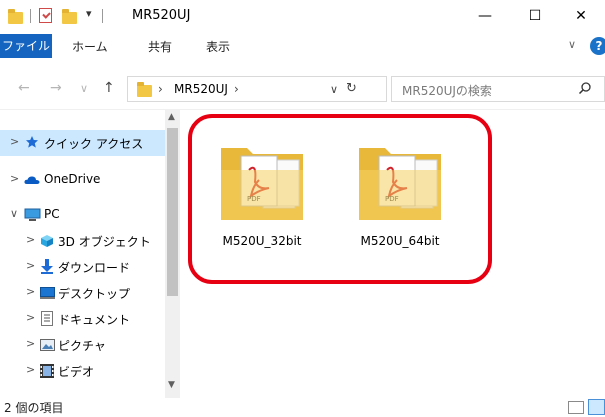 This screenshot has width=605, height=417. What do you see at coordinates (47, 371) in the screenshot?
I see `film-icon` at bounding box center [47, 371].